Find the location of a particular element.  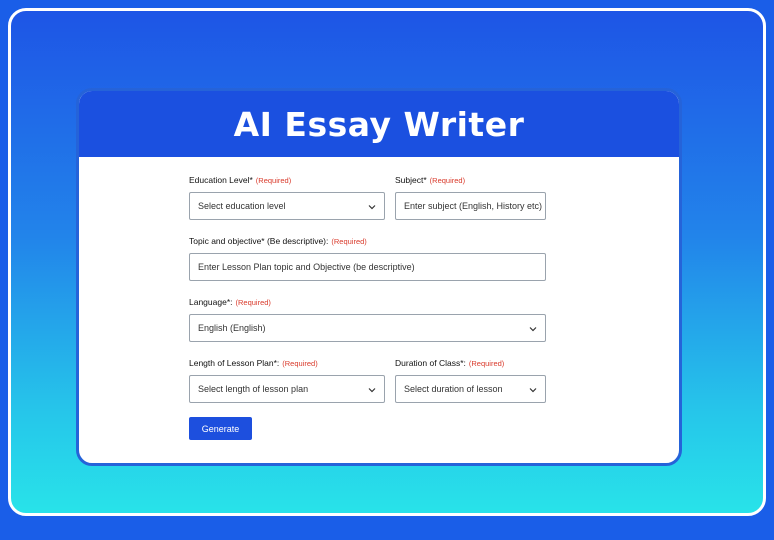

education-level-label: Education Level* is located at coordinates (221, 180).